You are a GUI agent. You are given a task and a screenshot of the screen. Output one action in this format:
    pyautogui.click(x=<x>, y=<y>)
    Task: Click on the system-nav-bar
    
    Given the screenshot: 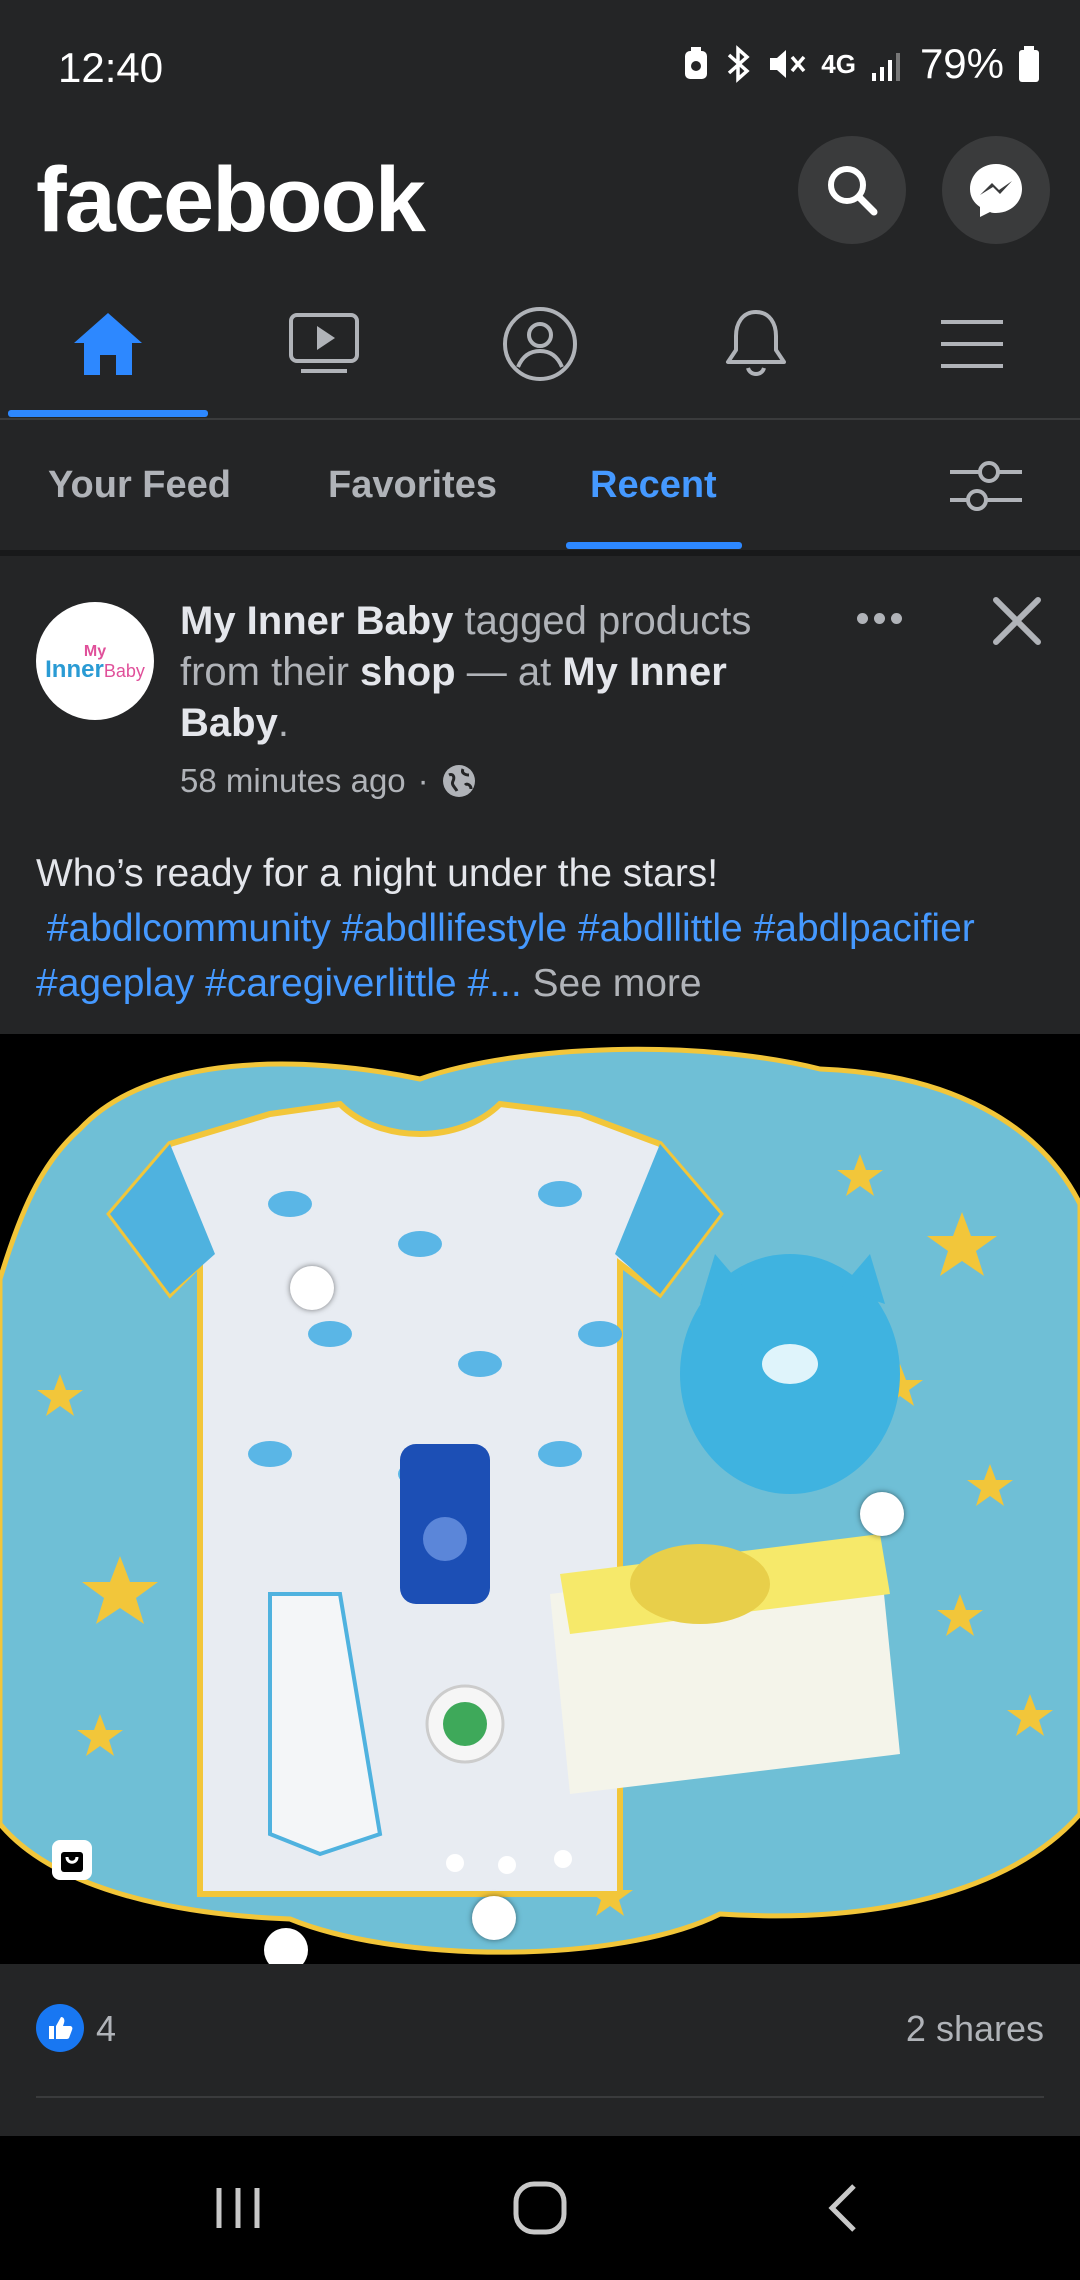 What is the action you would take?
    pyautogui.click(x=540, y=2208)
    